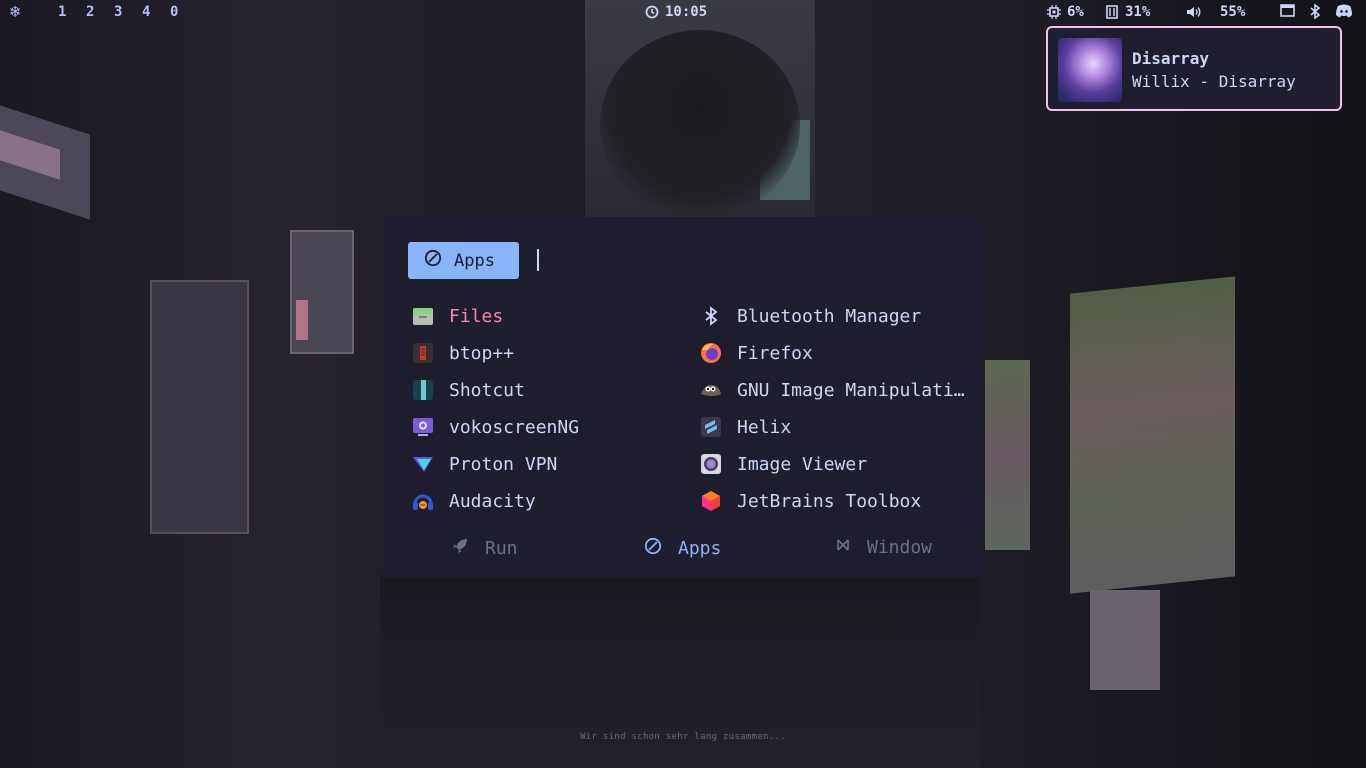  What do you see at coordinates (487, 390) in the screenshot?
I see `app-label: Shotcut` at bounding box center [487, 390].